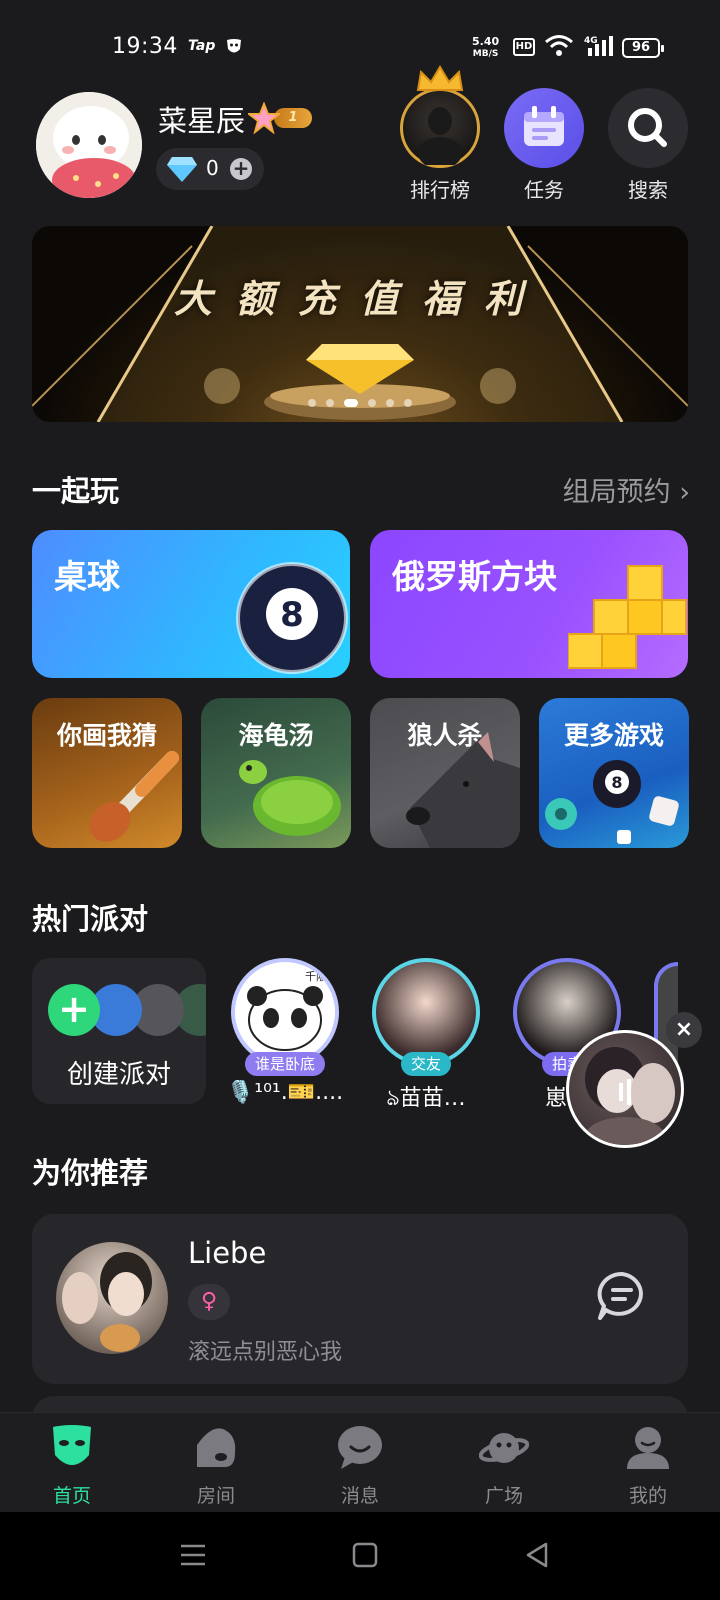 This screenshot has height=1600, width=720. I want to click on group-booking-link: 组局预约 ›, so click(626, 489).